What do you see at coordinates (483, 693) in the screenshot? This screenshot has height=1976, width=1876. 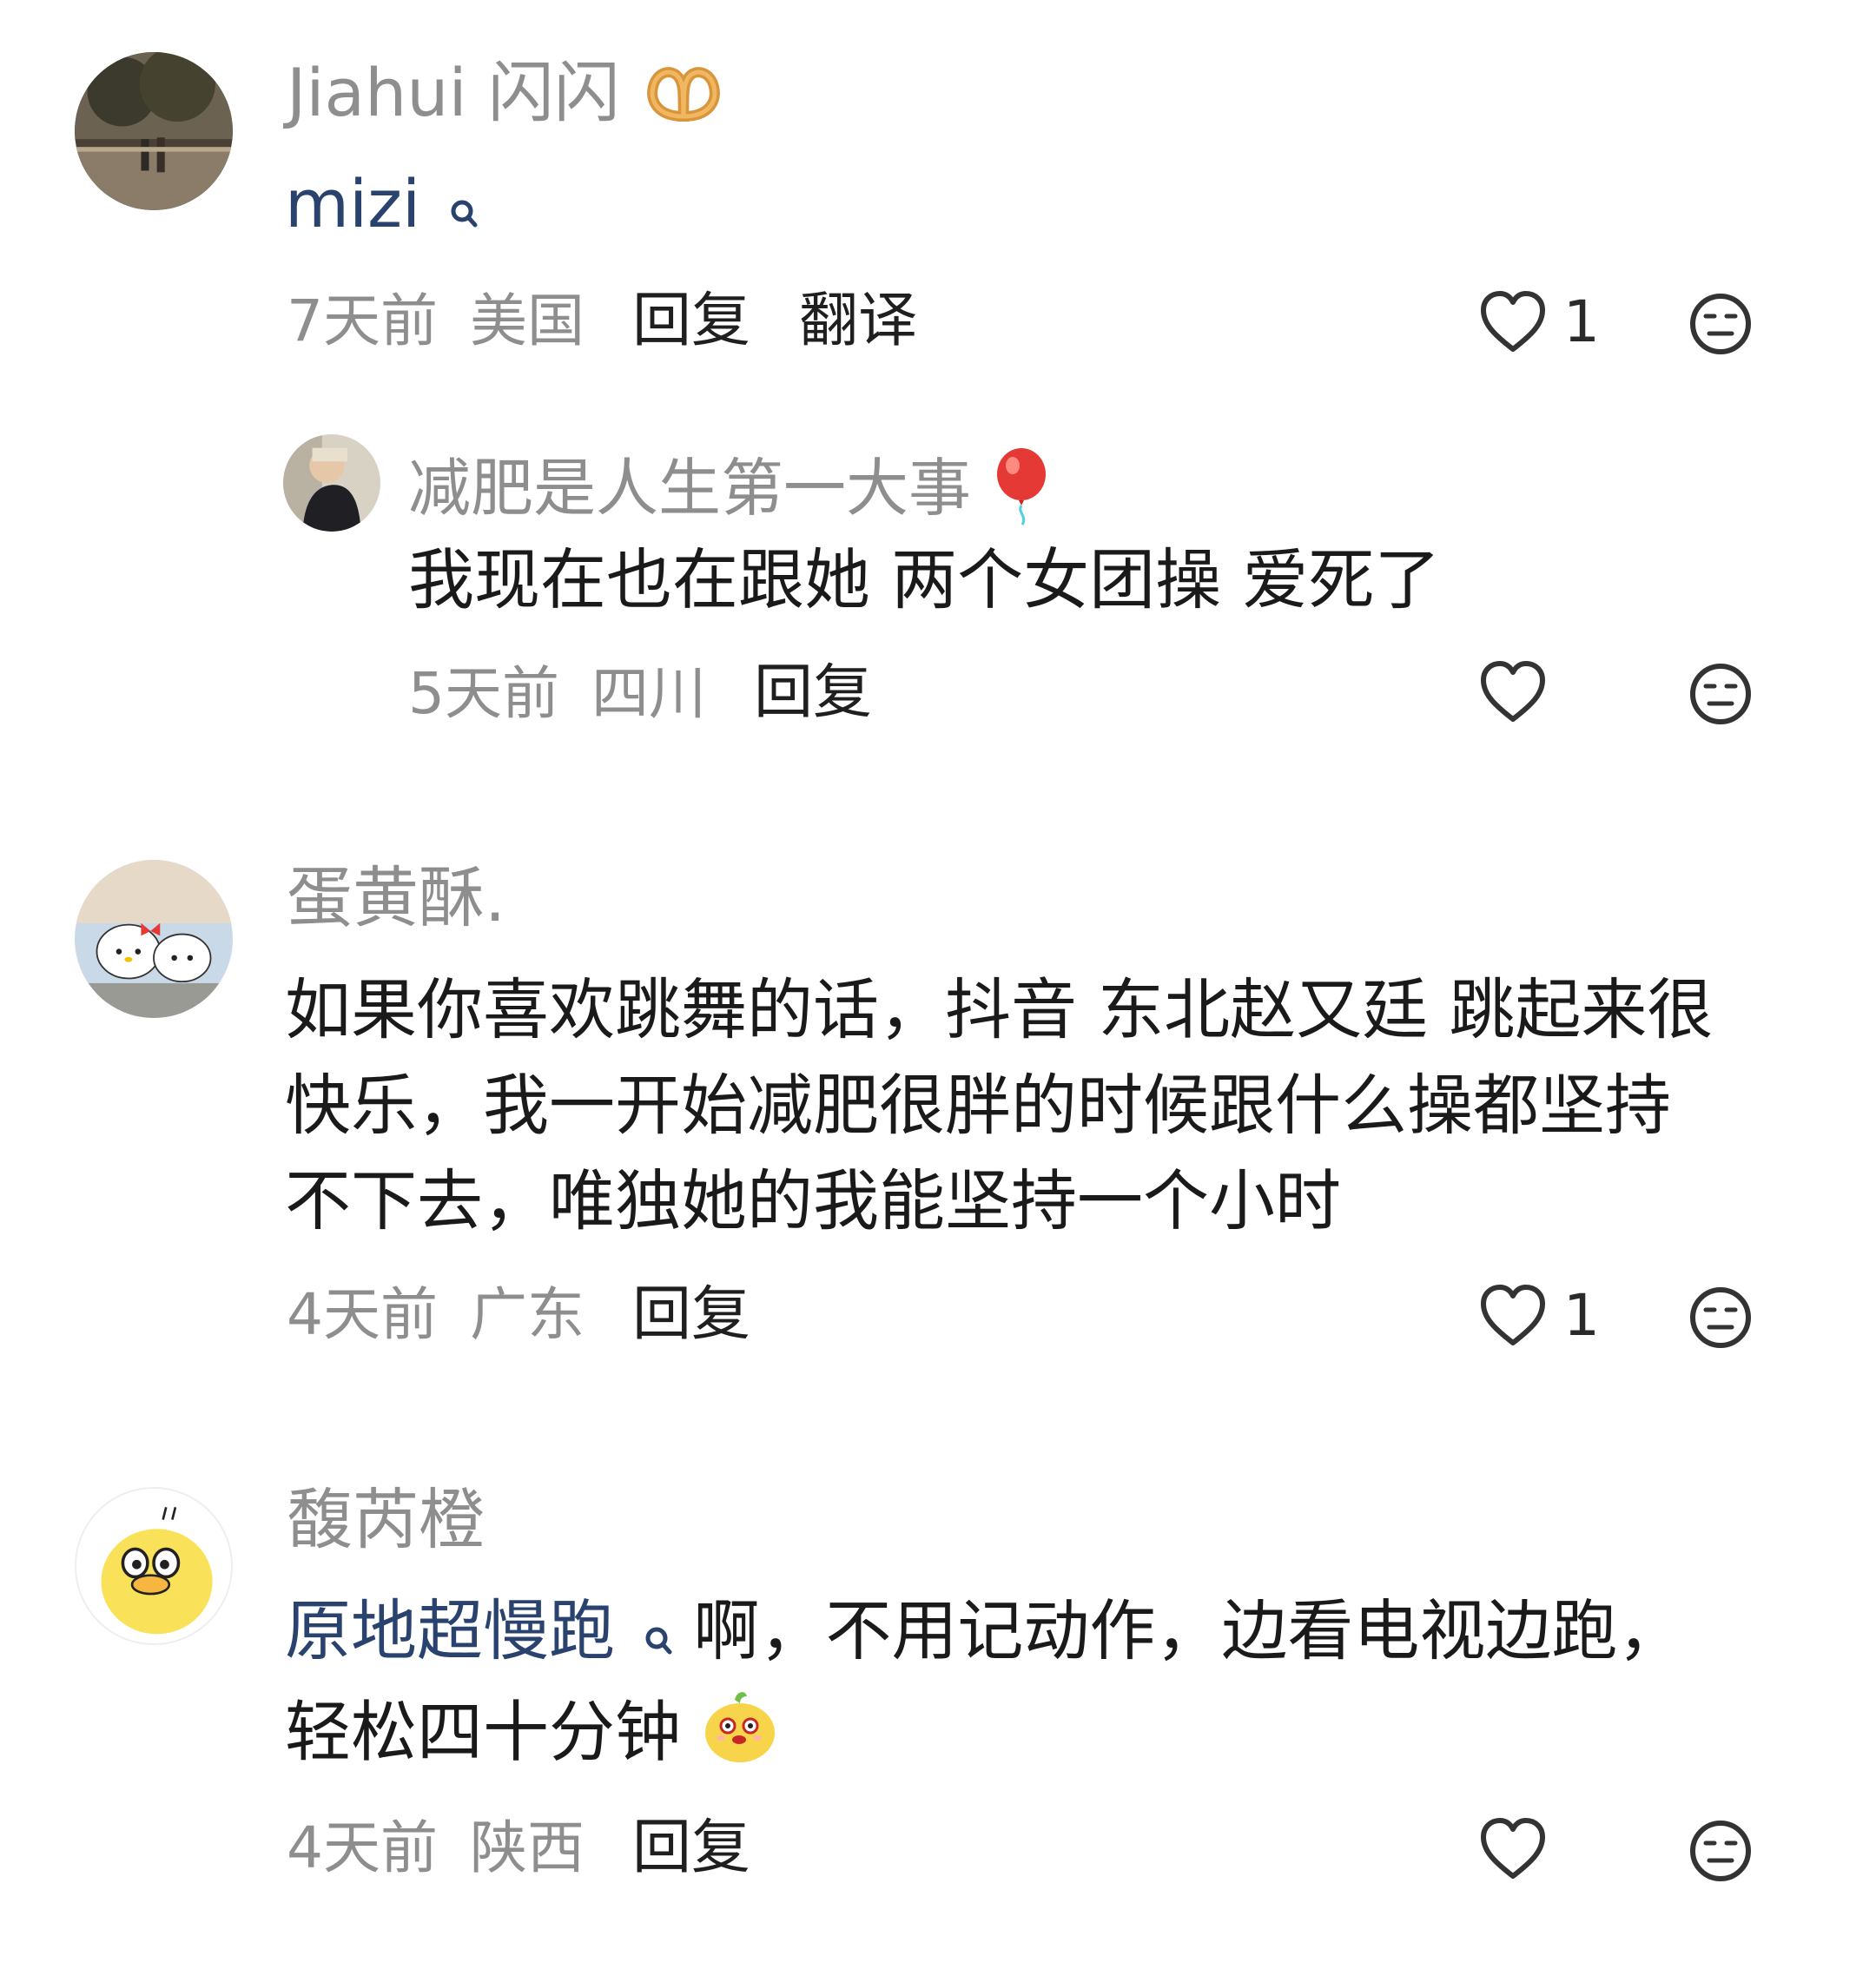 I see `reply-time: 5天前` at bounding box center [483, 693].